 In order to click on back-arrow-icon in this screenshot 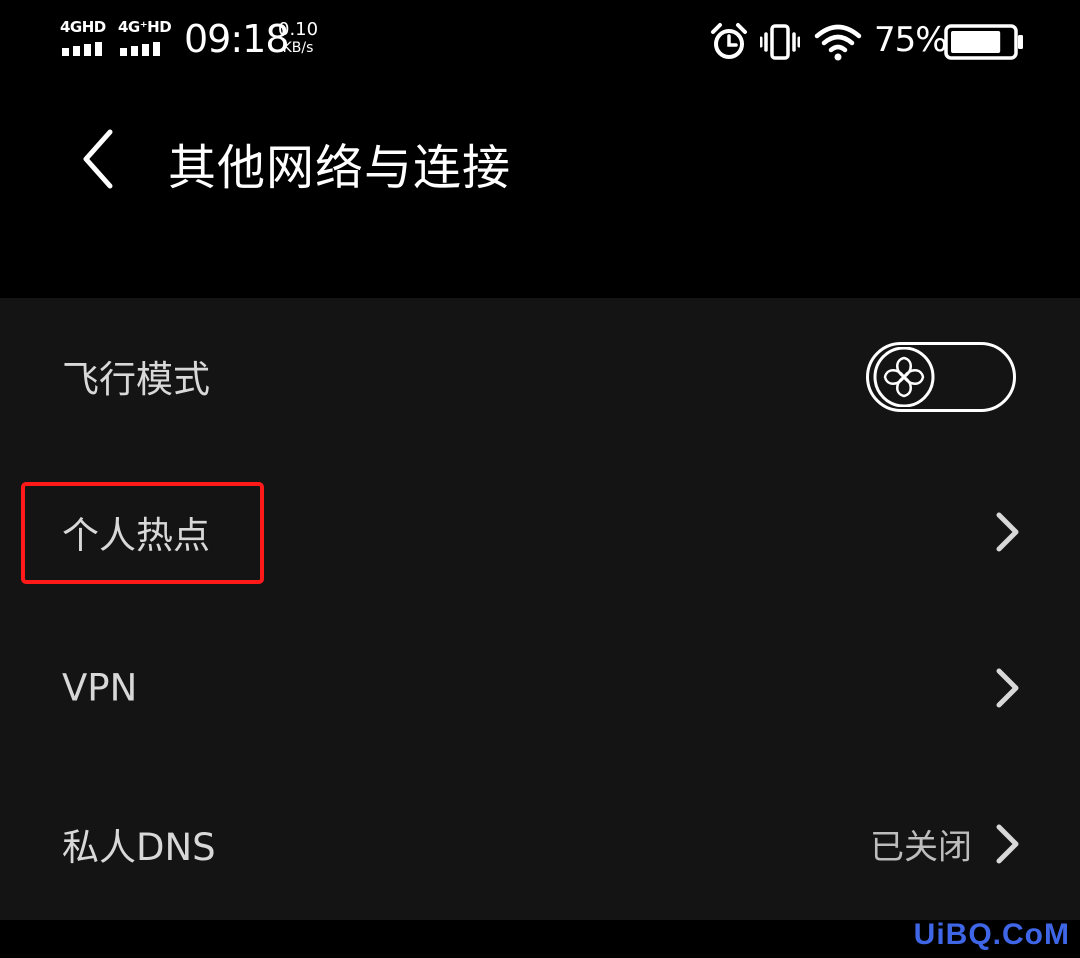, I will do `click(98, 159)`.